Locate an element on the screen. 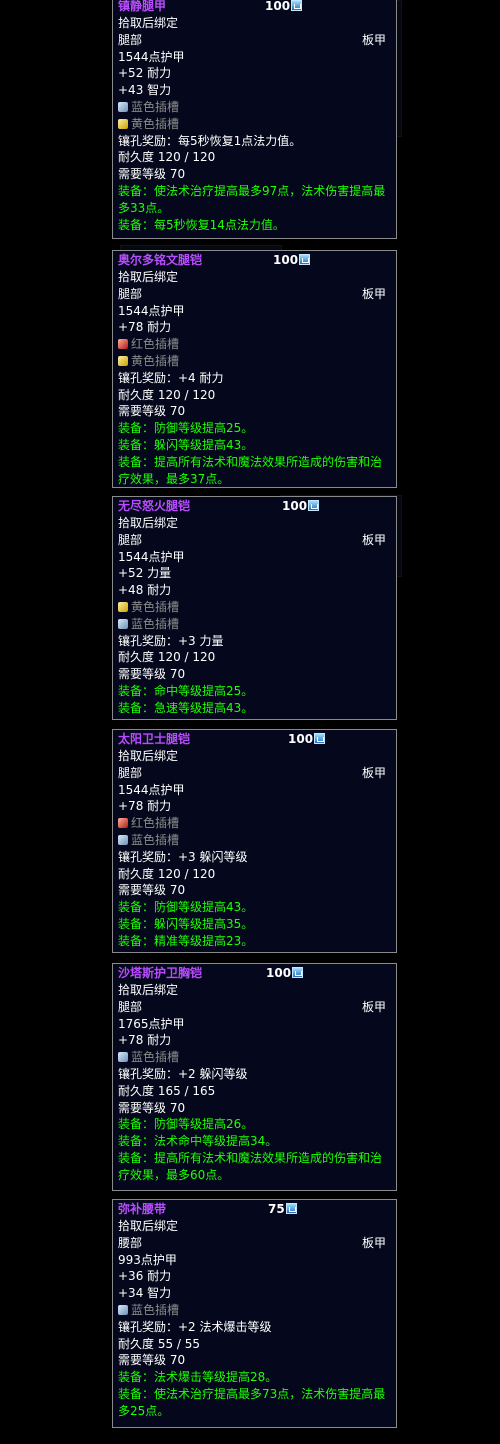 This screenshot has width=500, height=1444. equip-effect: 装备：命中等级提高25。 is located at coordinates (186, 690).